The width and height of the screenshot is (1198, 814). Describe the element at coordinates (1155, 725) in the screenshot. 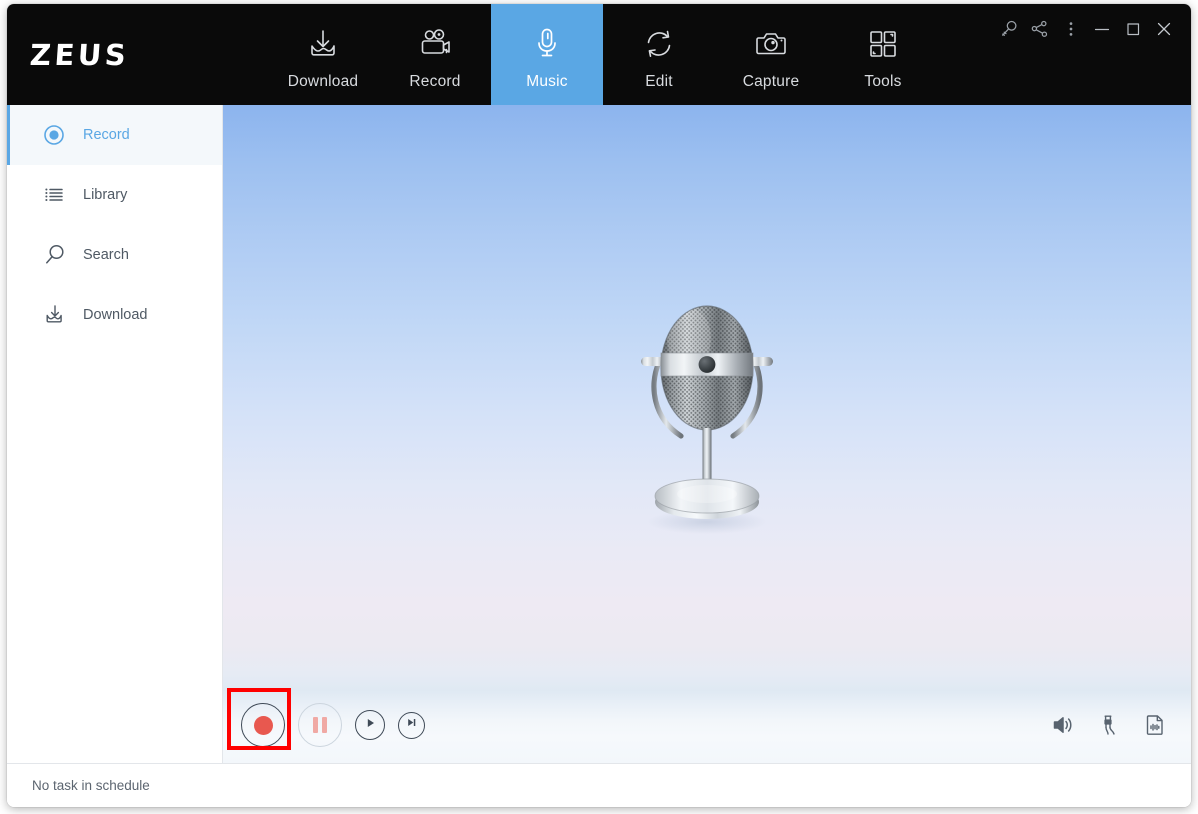

I see `audio-file-icon` at that location.